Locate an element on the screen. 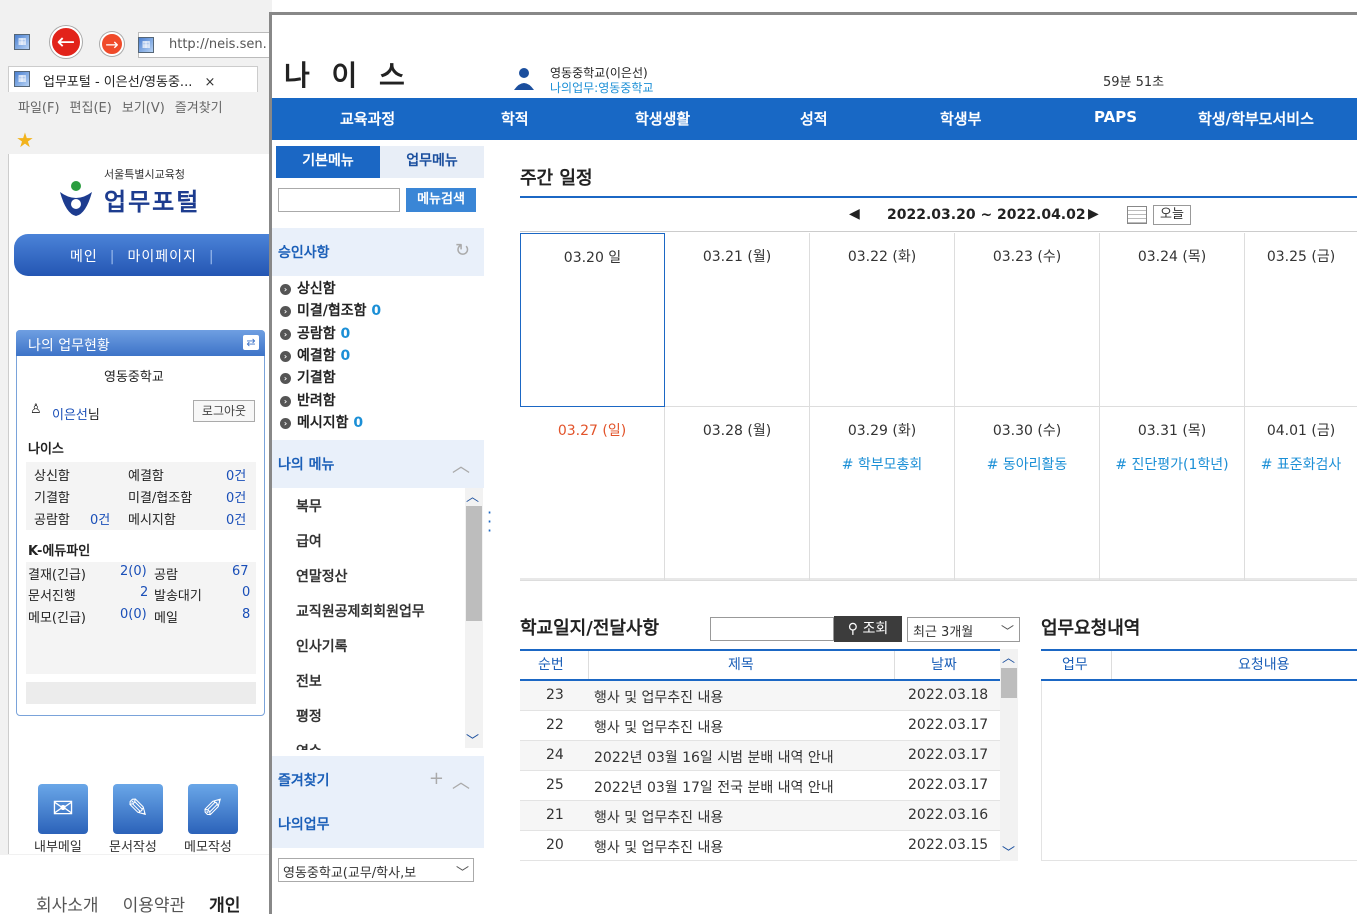  table-row: 22 행사 및 업무추진 내용 2022.03.17 is located at coordinates (760, 726).